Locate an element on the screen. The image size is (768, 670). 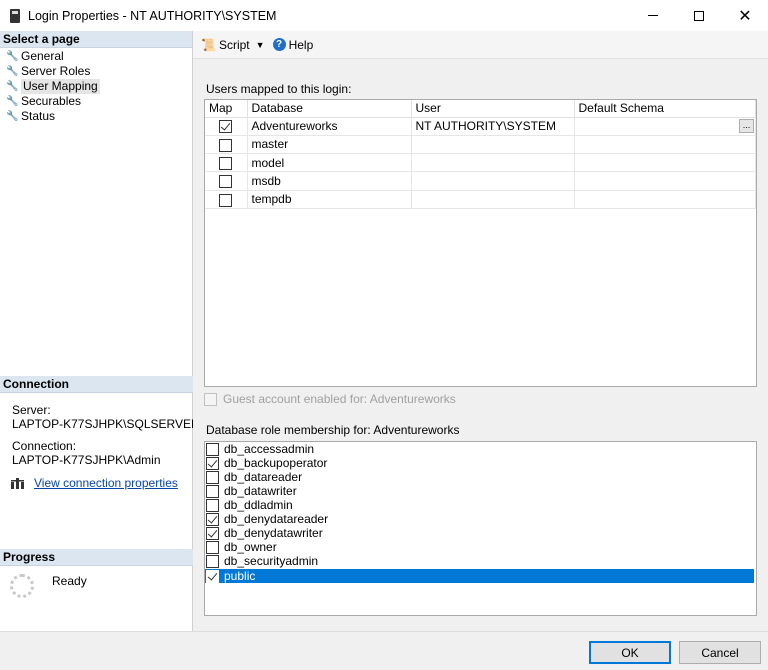
role-label: public is located at coordinates (240, 576).